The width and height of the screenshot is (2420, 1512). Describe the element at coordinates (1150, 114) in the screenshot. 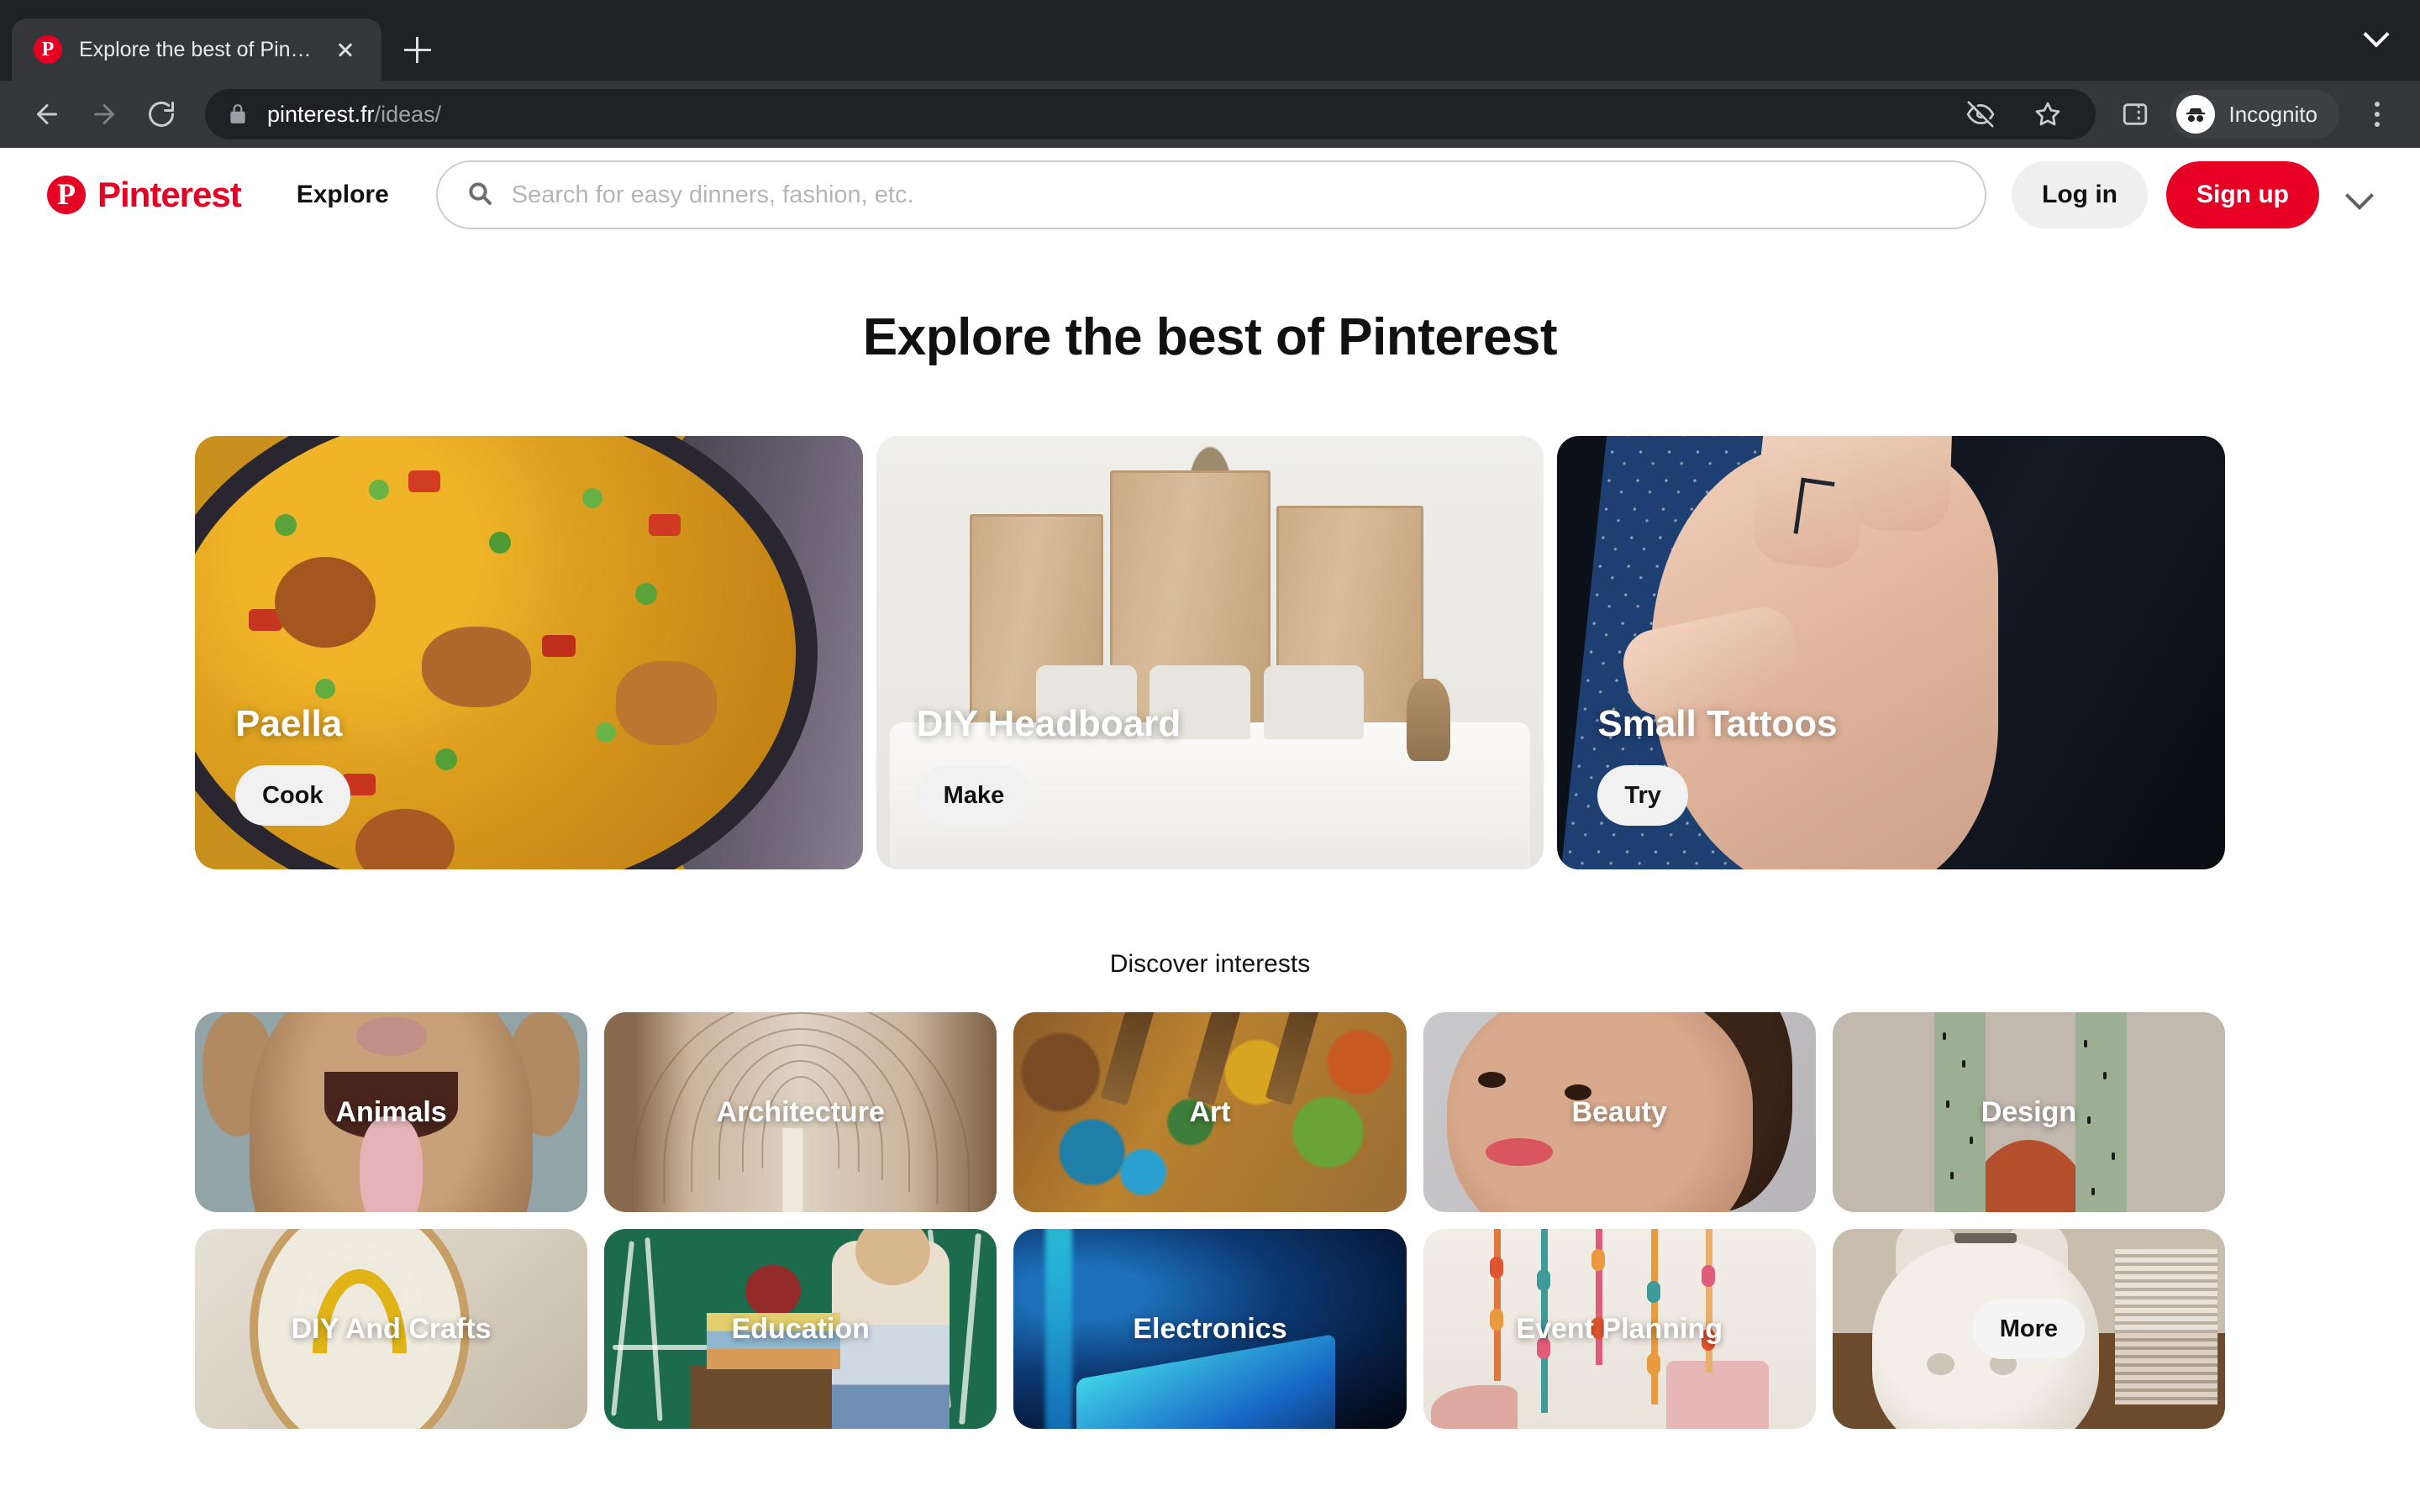

I see `address-bar: pinterest.fr/ideas/` at that location.